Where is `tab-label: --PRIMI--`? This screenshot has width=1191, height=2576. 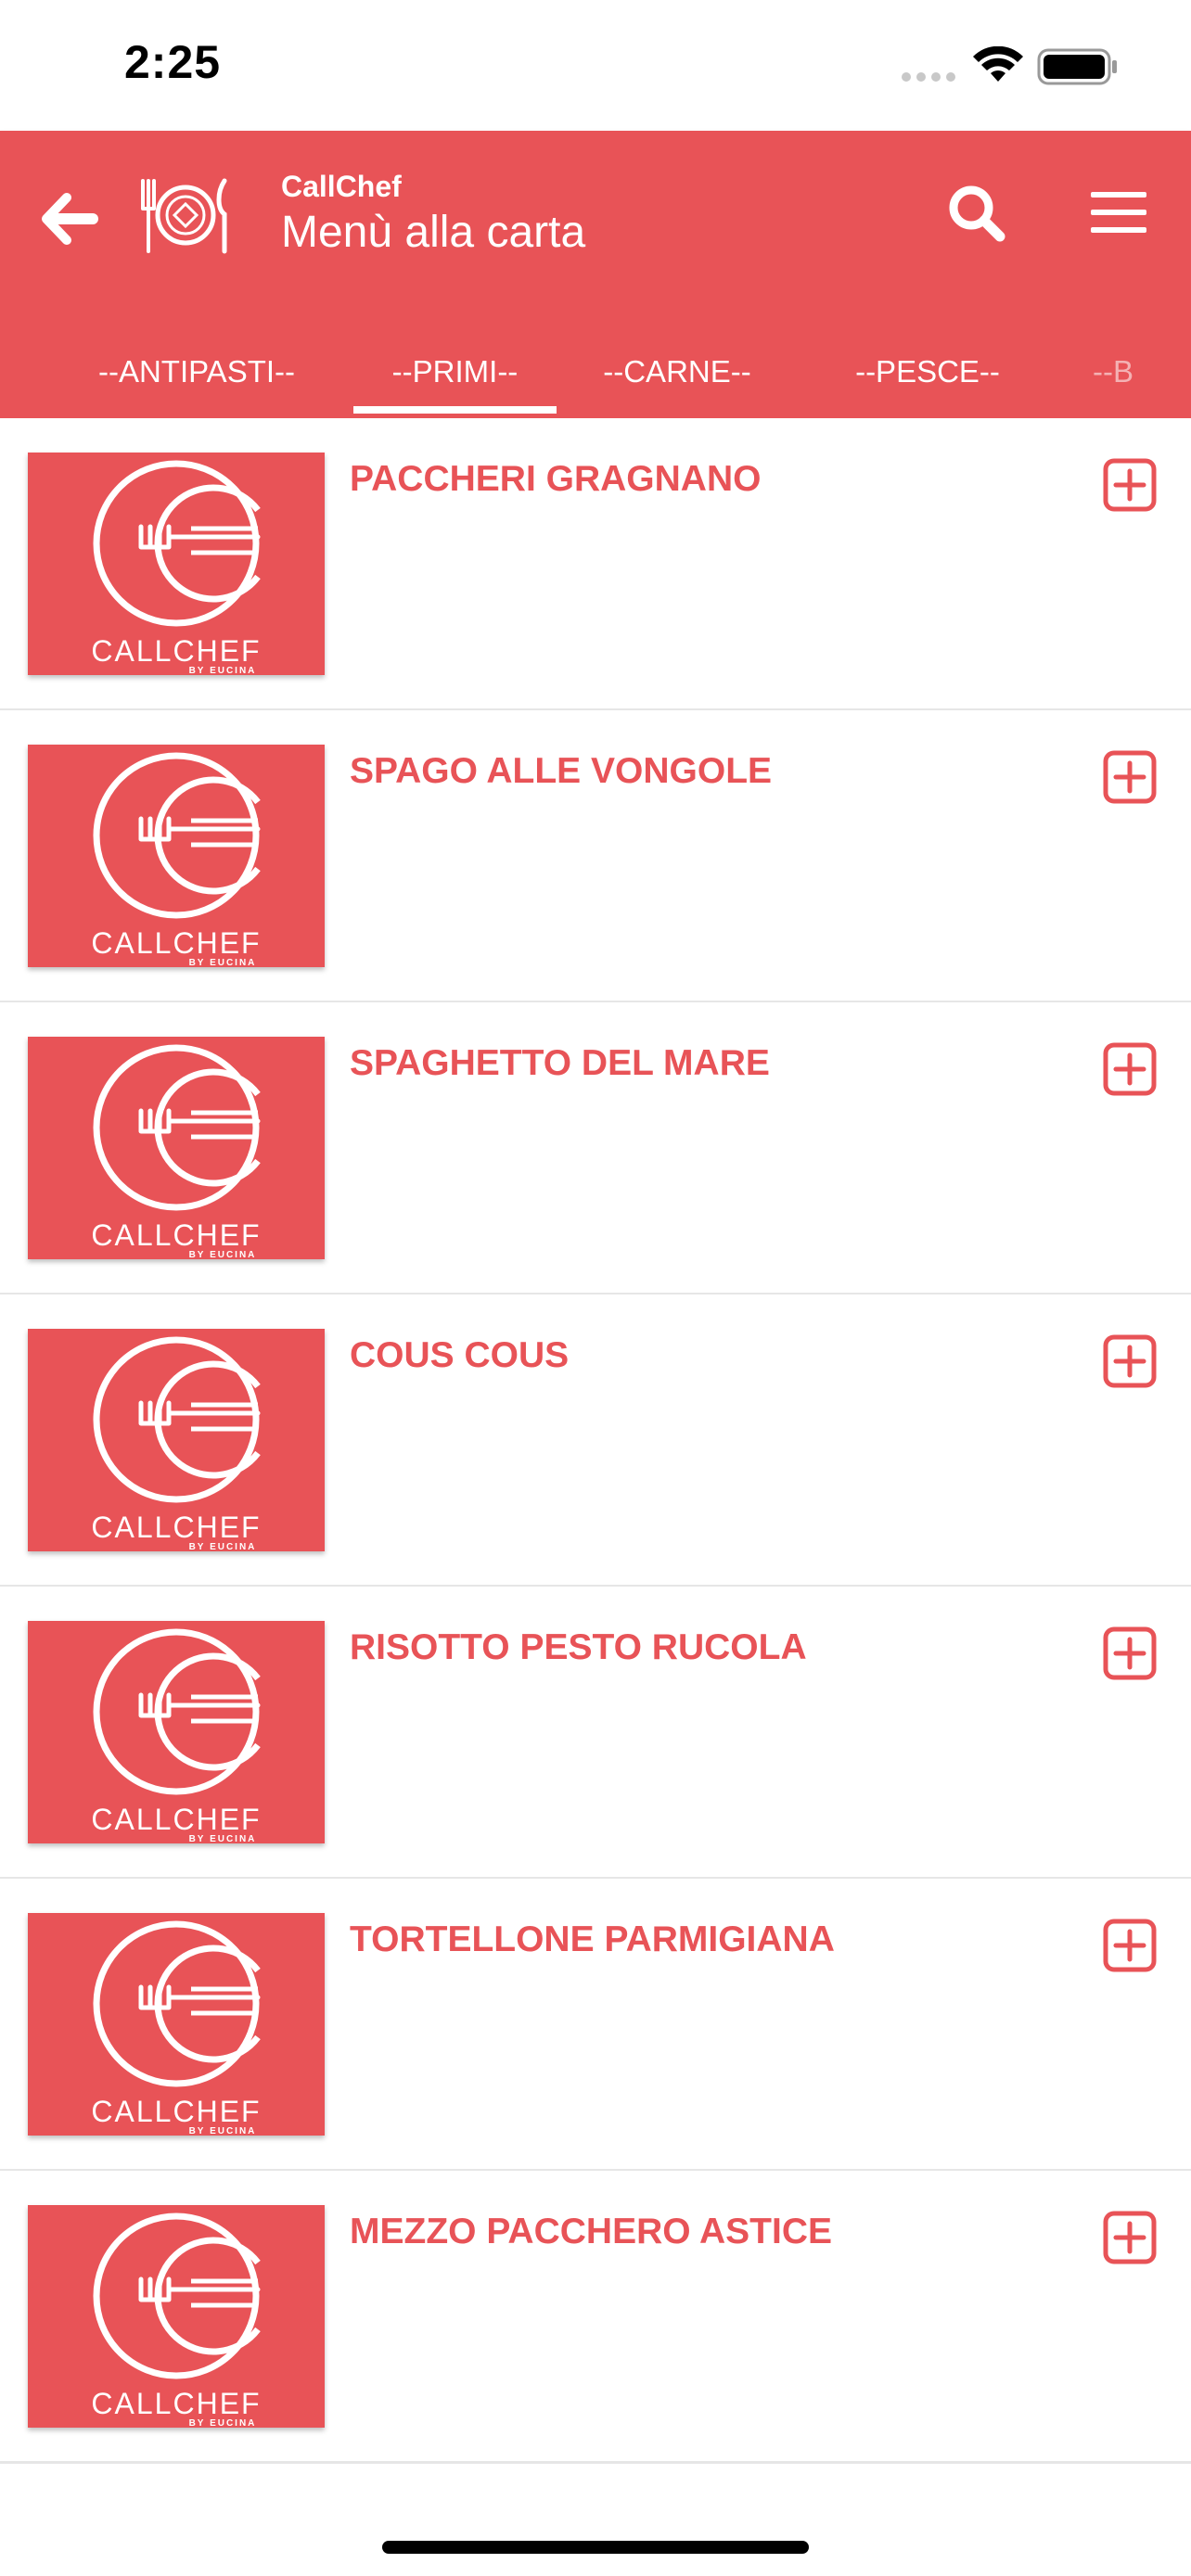
tab-label: --PRIMI-- is located at coordinates (455, 371).